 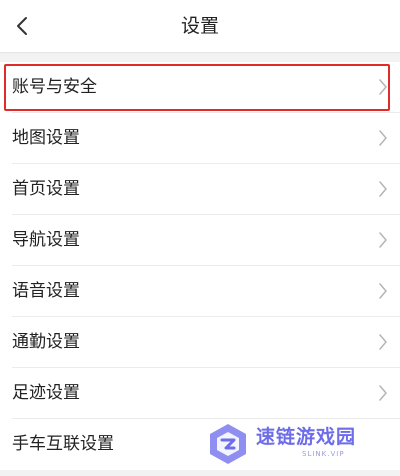 I want to click on settings-item-label: 账号与安全, so click(x=54, y=87).